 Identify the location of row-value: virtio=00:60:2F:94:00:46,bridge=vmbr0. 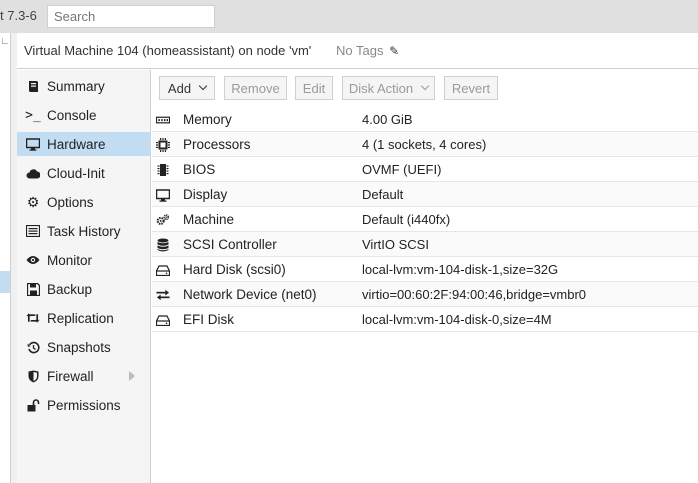
(474, 294).